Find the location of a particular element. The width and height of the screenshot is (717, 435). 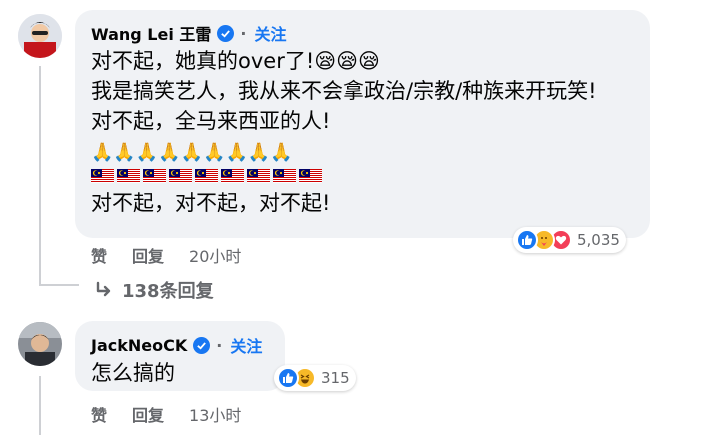

reaction-summary-2: 315 is located at coordinates (315, 378).